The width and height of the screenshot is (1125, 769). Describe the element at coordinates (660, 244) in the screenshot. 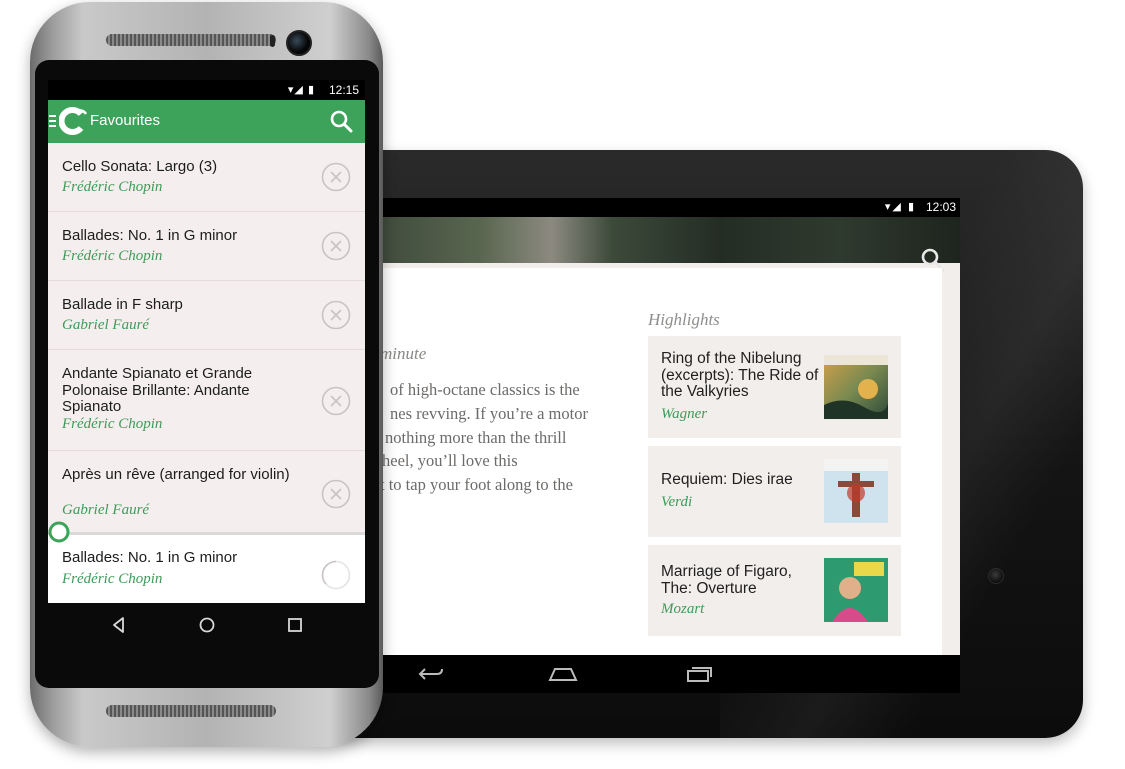

I see `tablet-header-image` at that location.